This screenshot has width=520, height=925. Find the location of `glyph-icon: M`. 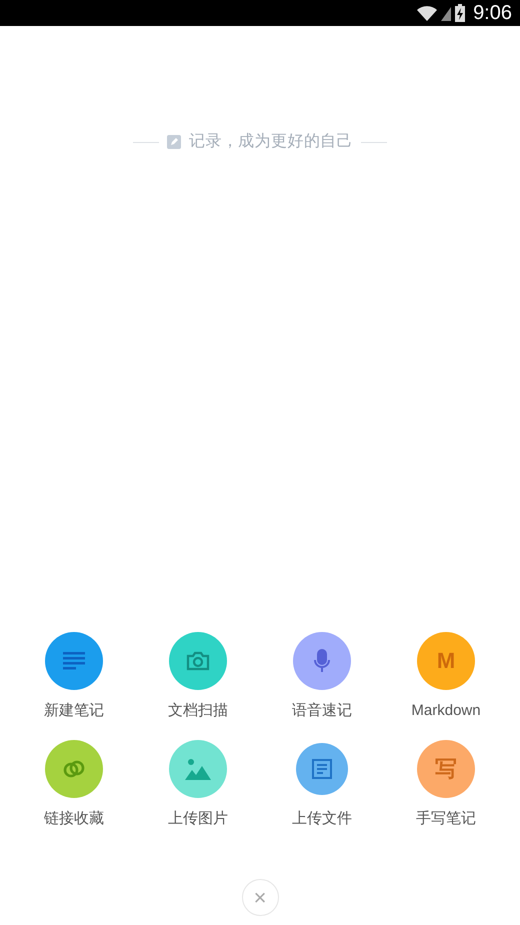

glyph-icon: M is located at coordinates (446, 661).